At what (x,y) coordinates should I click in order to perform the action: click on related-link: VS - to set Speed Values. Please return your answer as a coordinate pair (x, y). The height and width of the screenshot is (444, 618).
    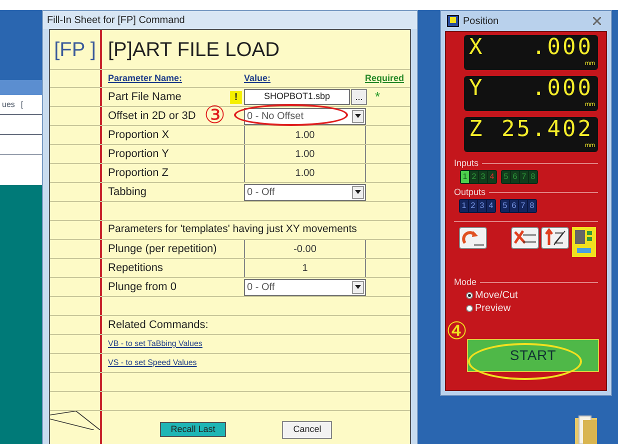
    Looking at the image, I should click on (152, 363).